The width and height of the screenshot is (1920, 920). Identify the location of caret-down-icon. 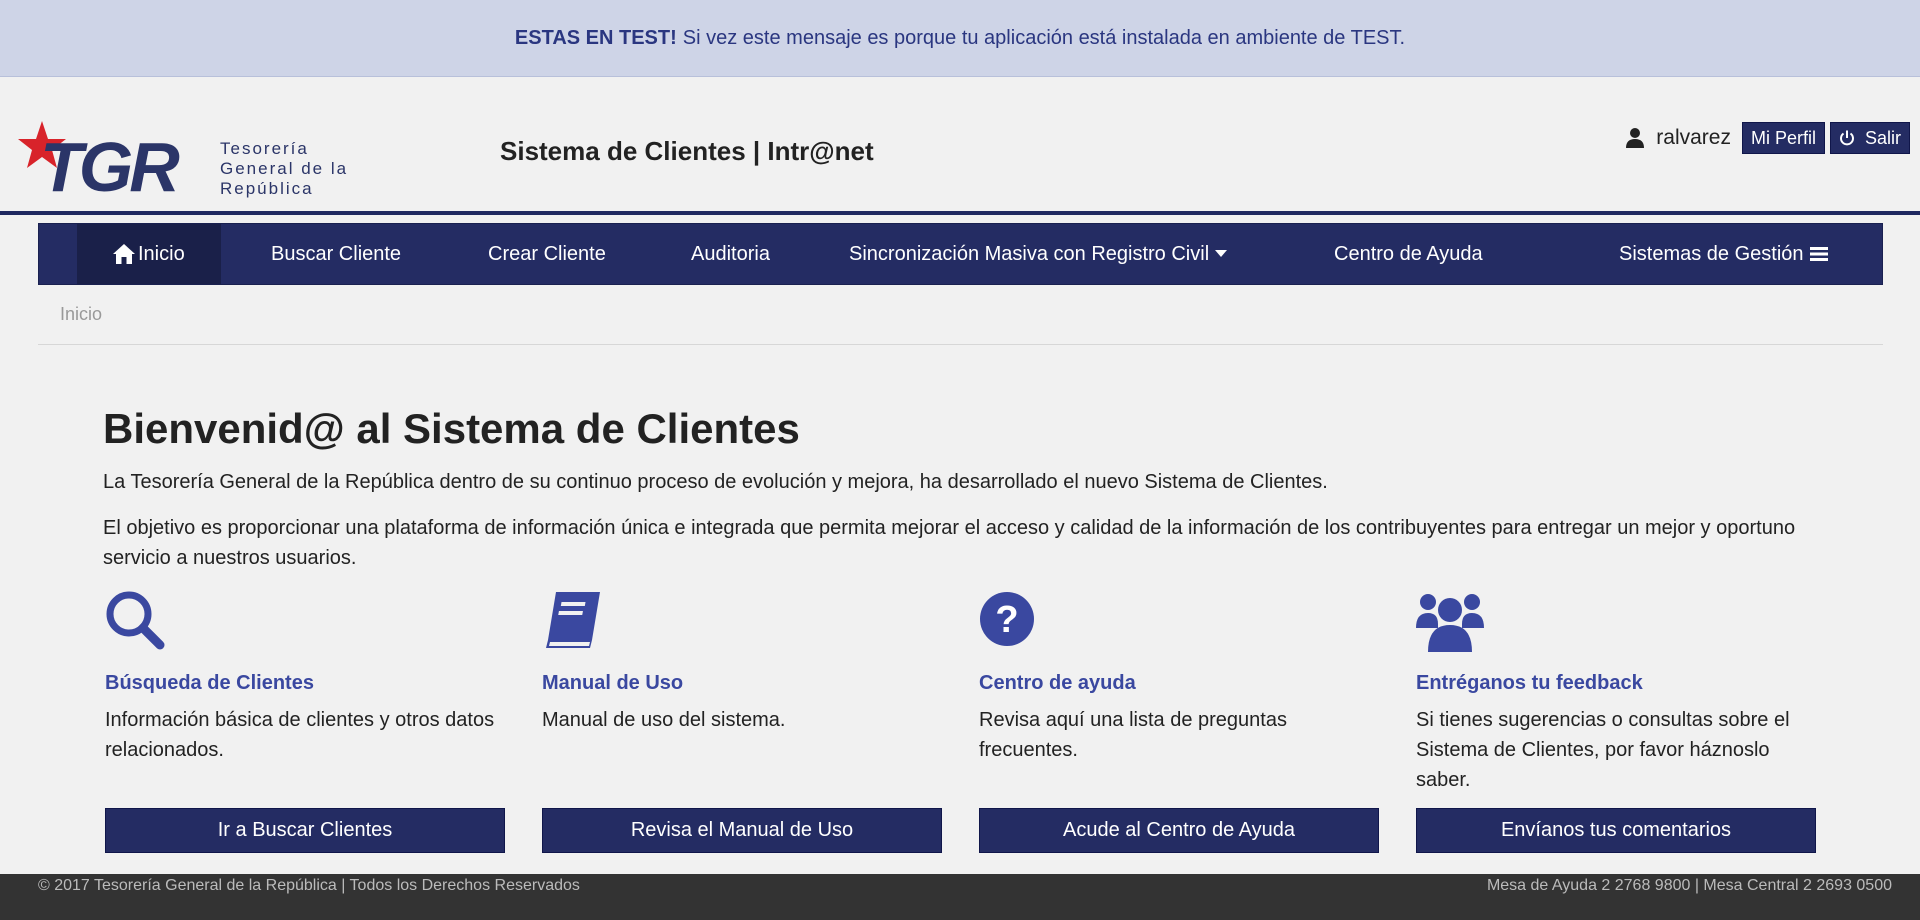
(1221, 253).